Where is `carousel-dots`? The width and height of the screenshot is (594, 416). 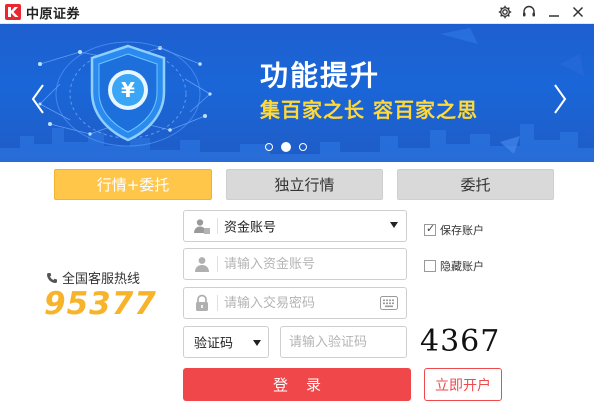
carousel-dots is located at coordinates (286, 147).